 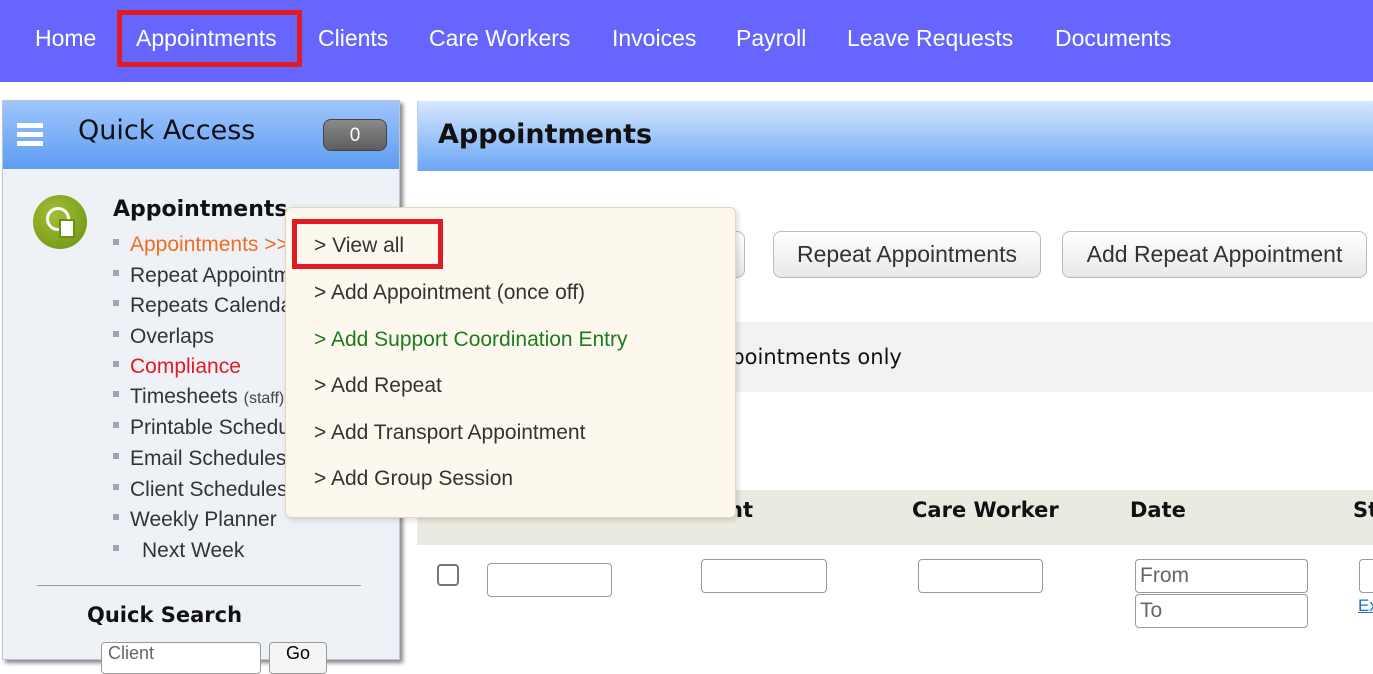 I want to click on menu-item-add-group-session: > Add Group Session, so click(x=413, y=479).